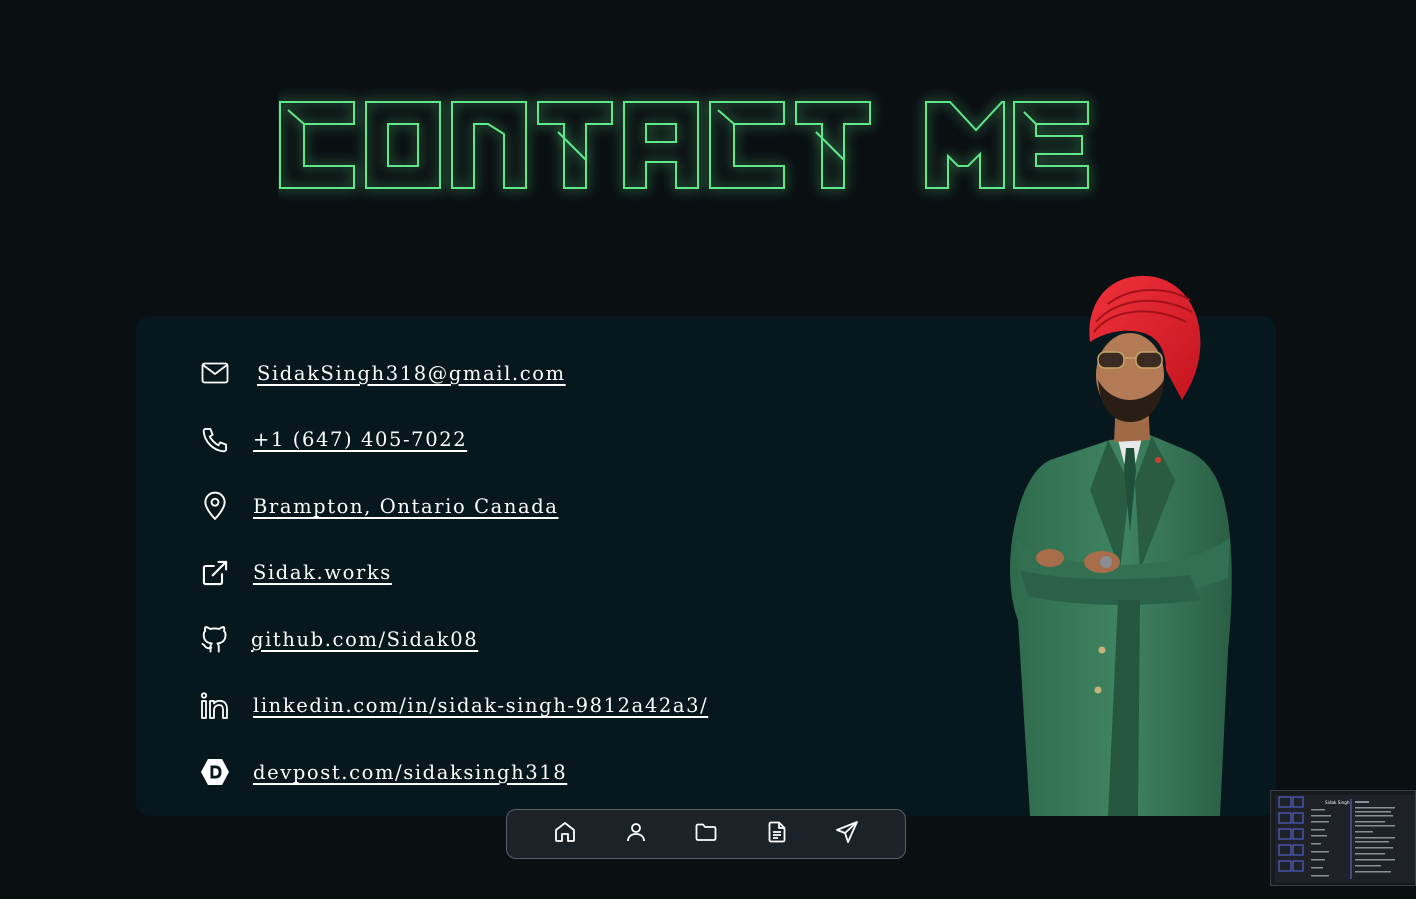 This screenshot has height=899, width=1416. I want to click on contact-item-linkedin: linkedin.com/in/sidak-singh-9812a42a3/, so click(520, 706).